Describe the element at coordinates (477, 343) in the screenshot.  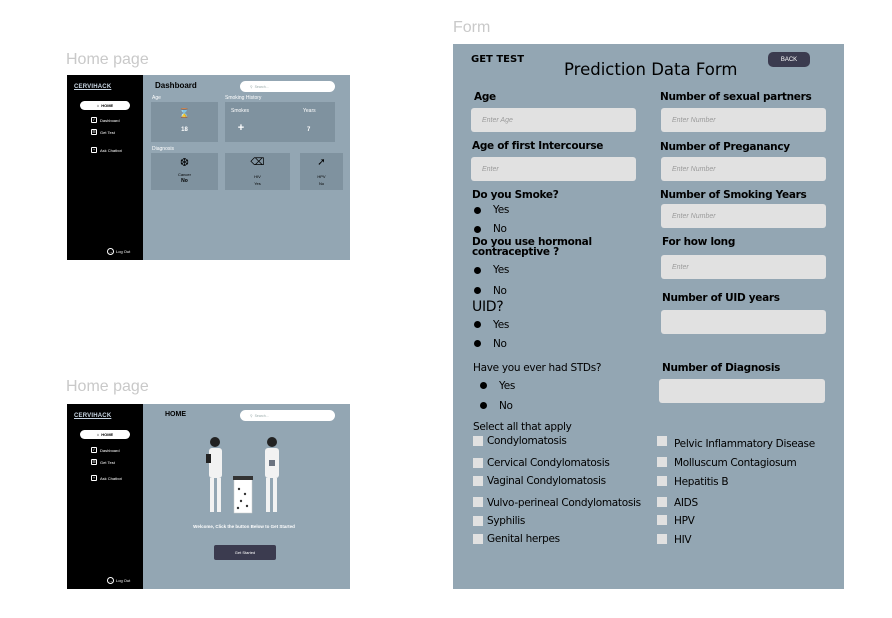
I see `uid-no-radio` at that location.